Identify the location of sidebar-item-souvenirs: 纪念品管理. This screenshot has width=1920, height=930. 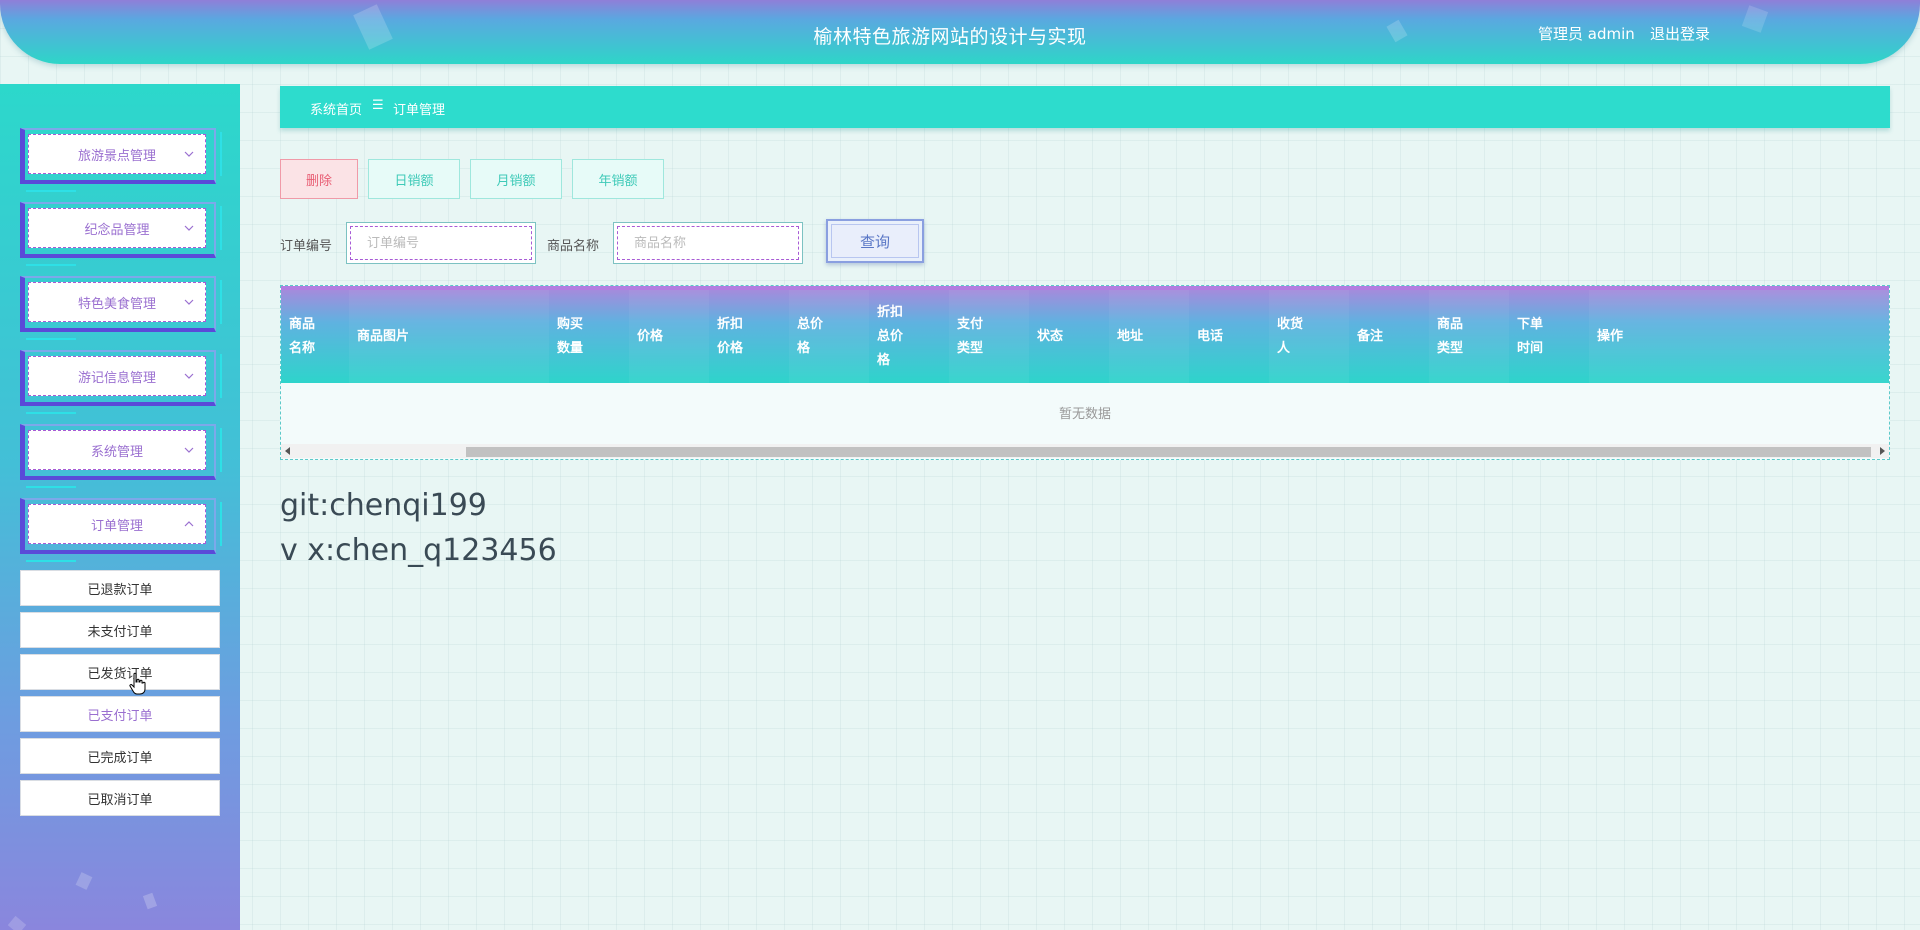
(121, 234).